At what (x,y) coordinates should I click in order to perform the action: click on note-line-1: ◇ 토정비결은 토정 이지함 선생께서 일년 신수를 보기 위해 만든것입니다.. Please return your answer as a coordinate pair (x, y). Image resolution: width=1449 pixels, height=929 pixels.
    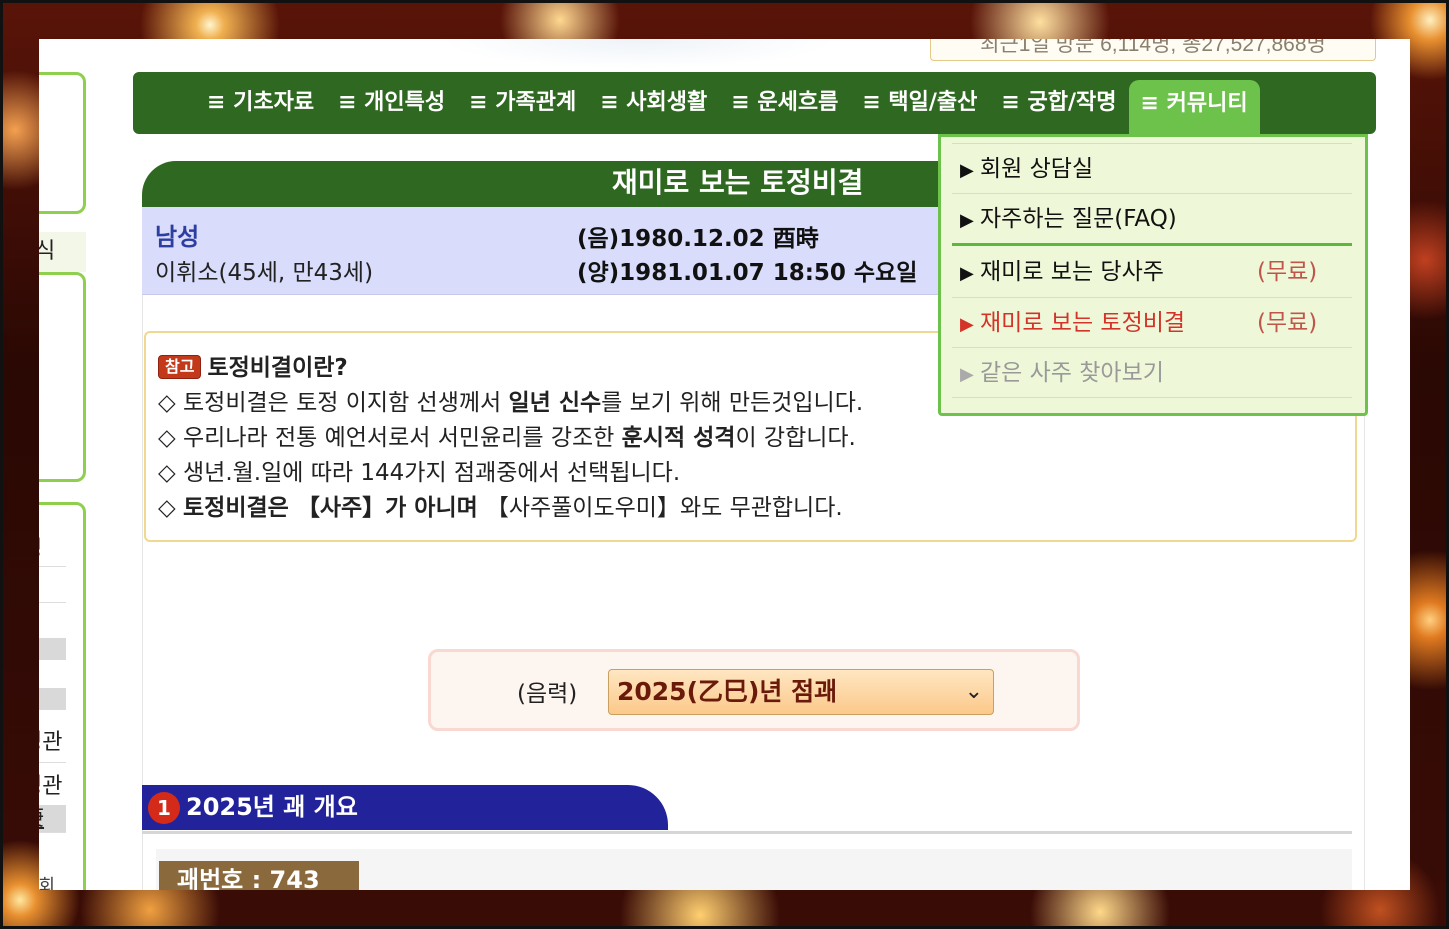
    Looking at the image, I should click on (510, 403).